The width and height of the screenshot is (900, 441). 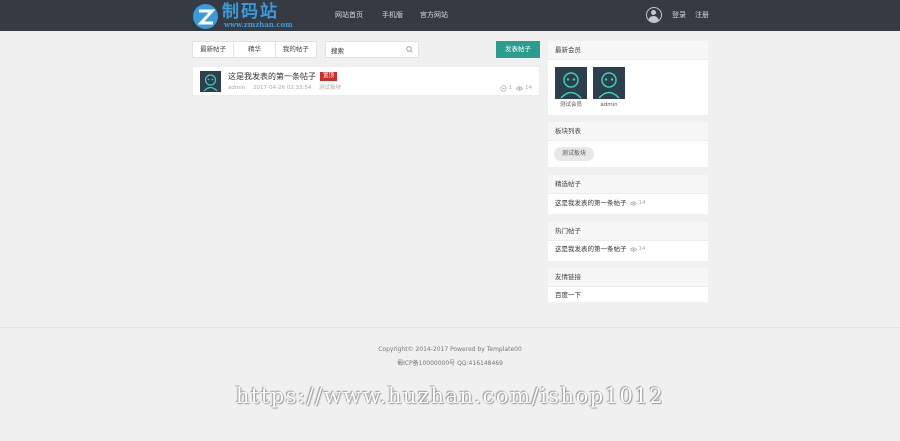 I want to click on member-card: 测试会员, so click(x=571, y=88).